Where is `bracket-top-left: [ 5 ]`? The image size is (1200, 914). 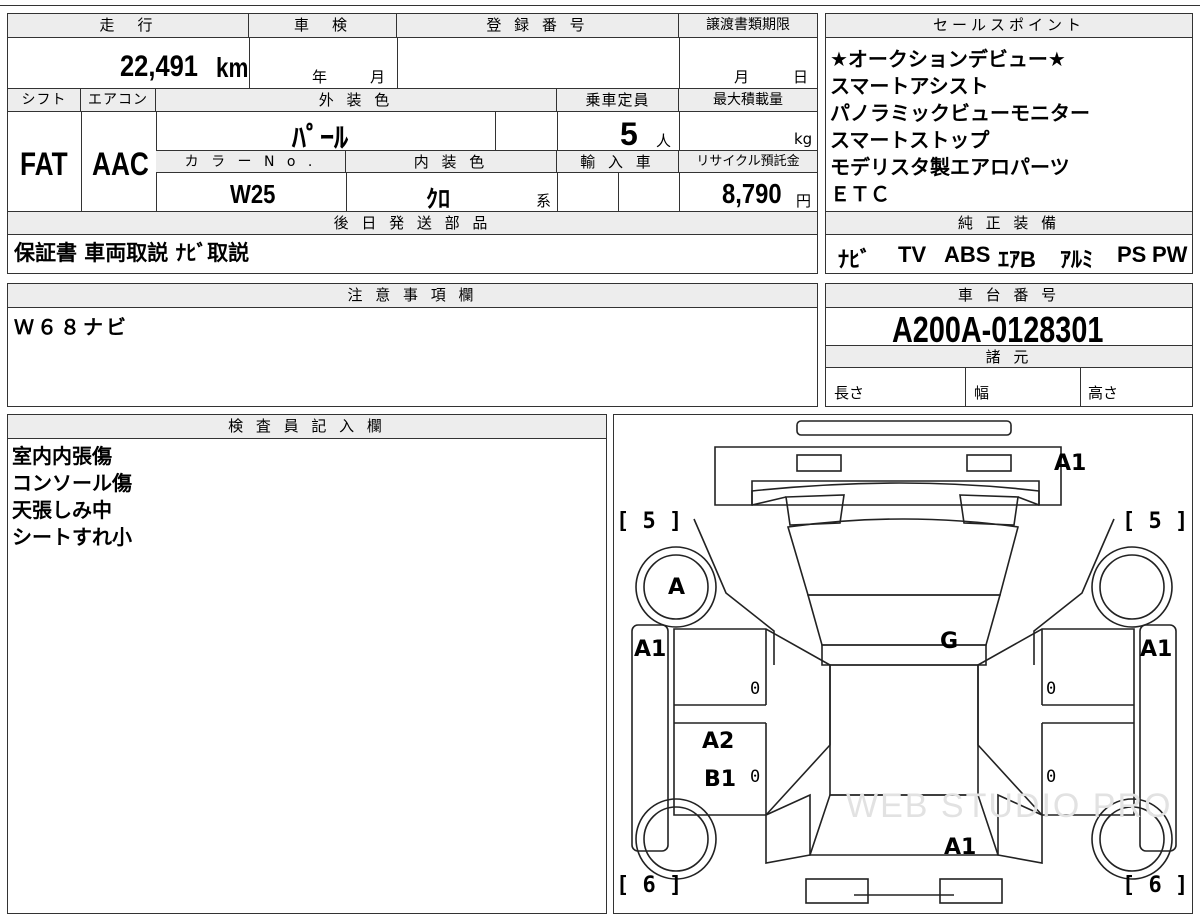
bracket-top-left: [ 5 ] is located at coordinates (649, 521).